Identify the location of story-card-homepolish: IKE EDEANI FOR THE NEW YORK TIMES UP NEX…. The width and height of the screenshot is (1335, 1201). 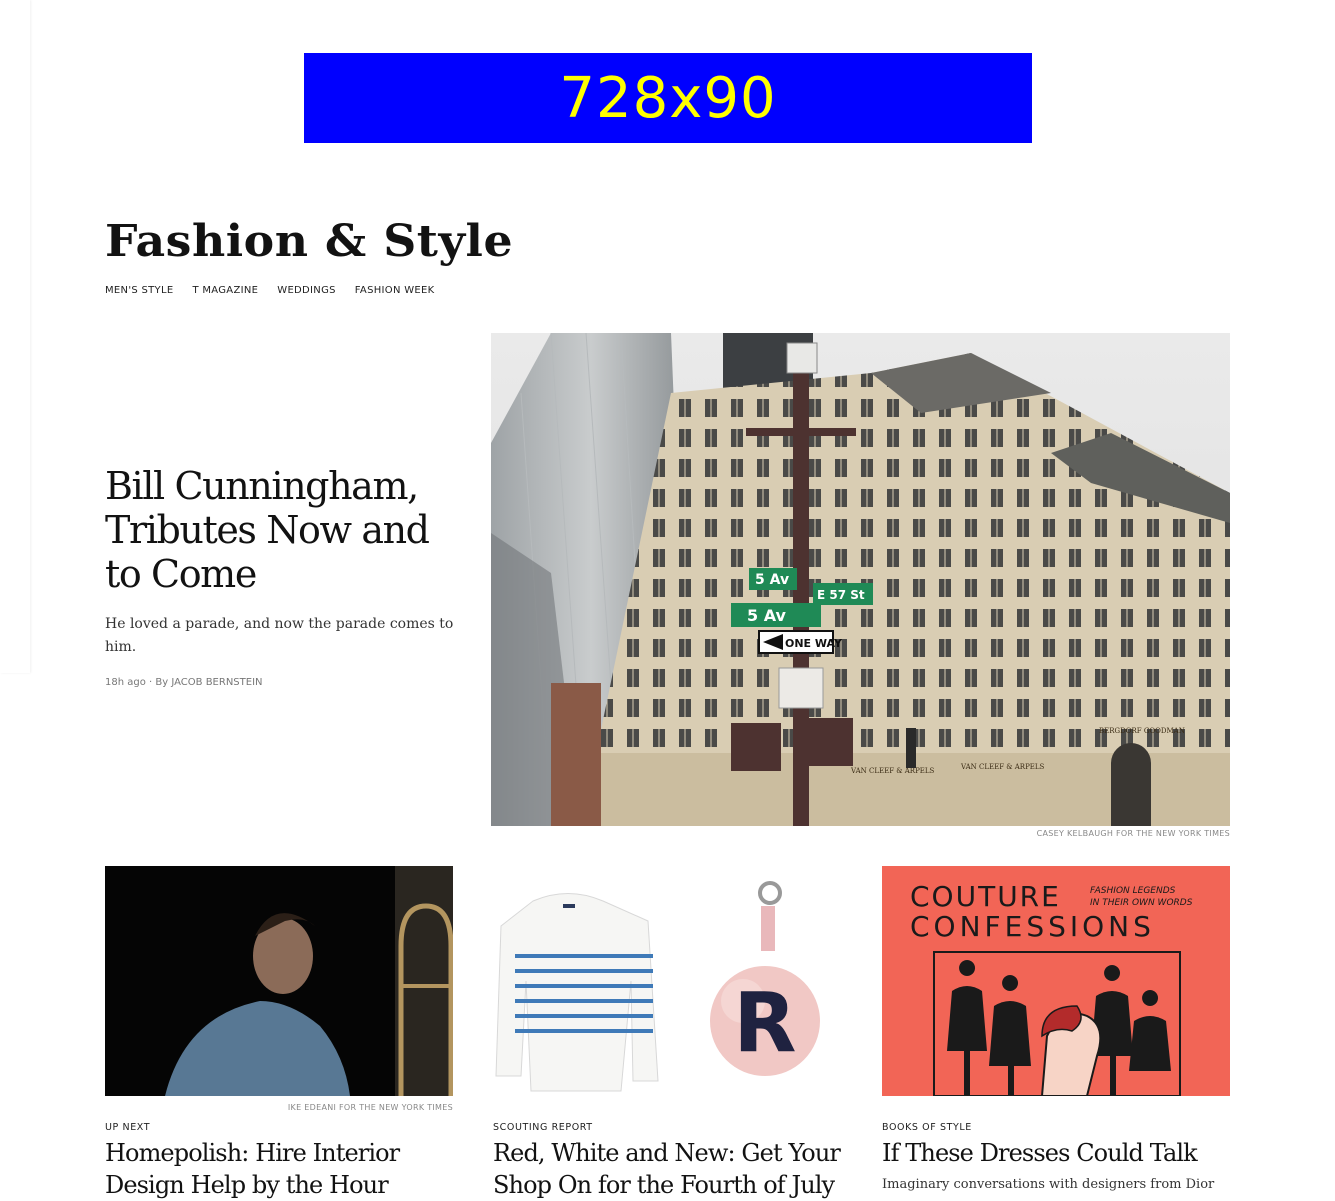
(279, 1033).